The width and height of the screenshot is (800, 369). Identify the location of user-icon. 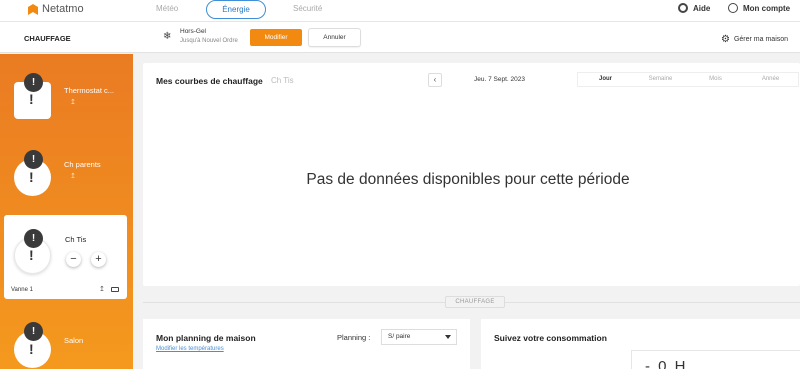
(733, 8).